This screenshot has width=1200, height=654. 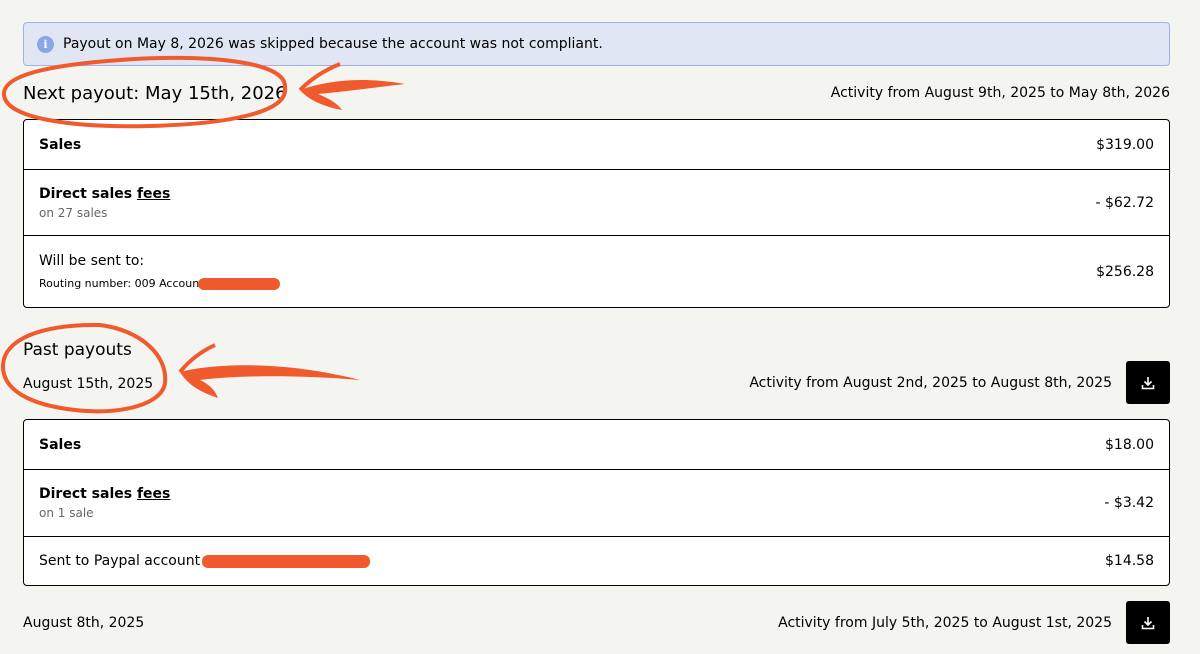 What do you see at coordinates (1125, 144) in the screenshot?
I see `sales-amount: $319.00` at bounding box center [1125, 144].